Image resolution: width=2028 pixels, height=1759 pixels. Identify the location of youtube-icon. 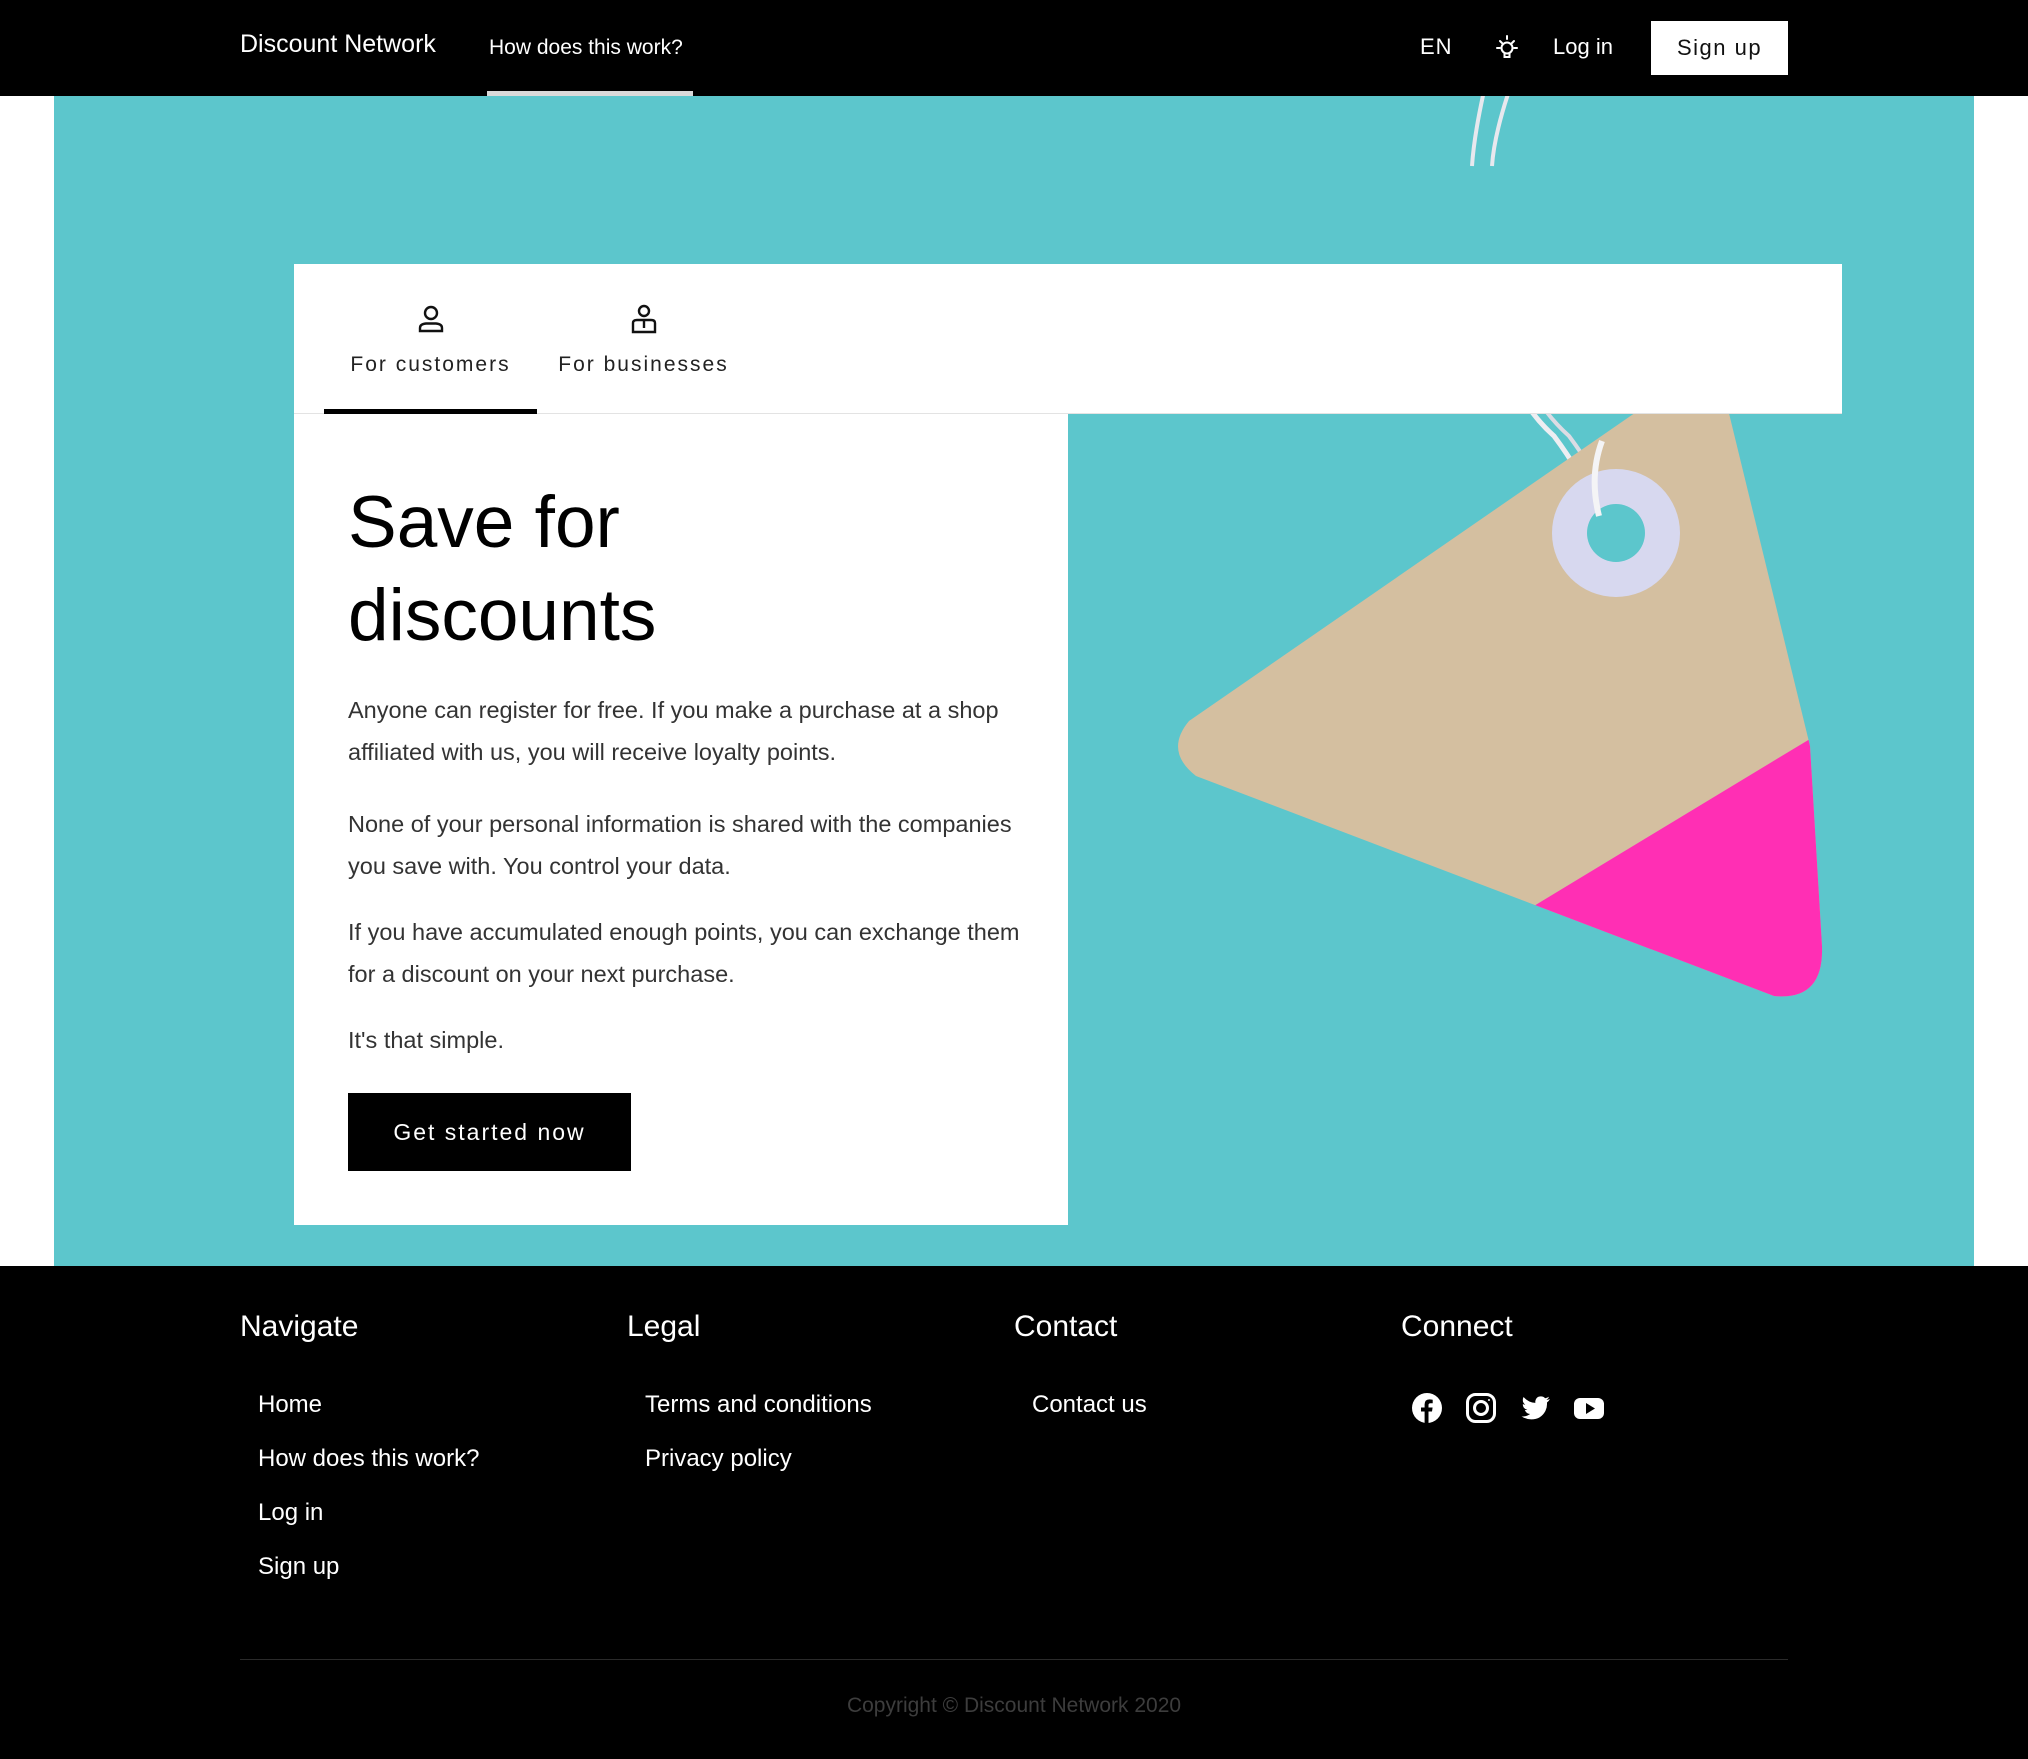
(1589, 1408).